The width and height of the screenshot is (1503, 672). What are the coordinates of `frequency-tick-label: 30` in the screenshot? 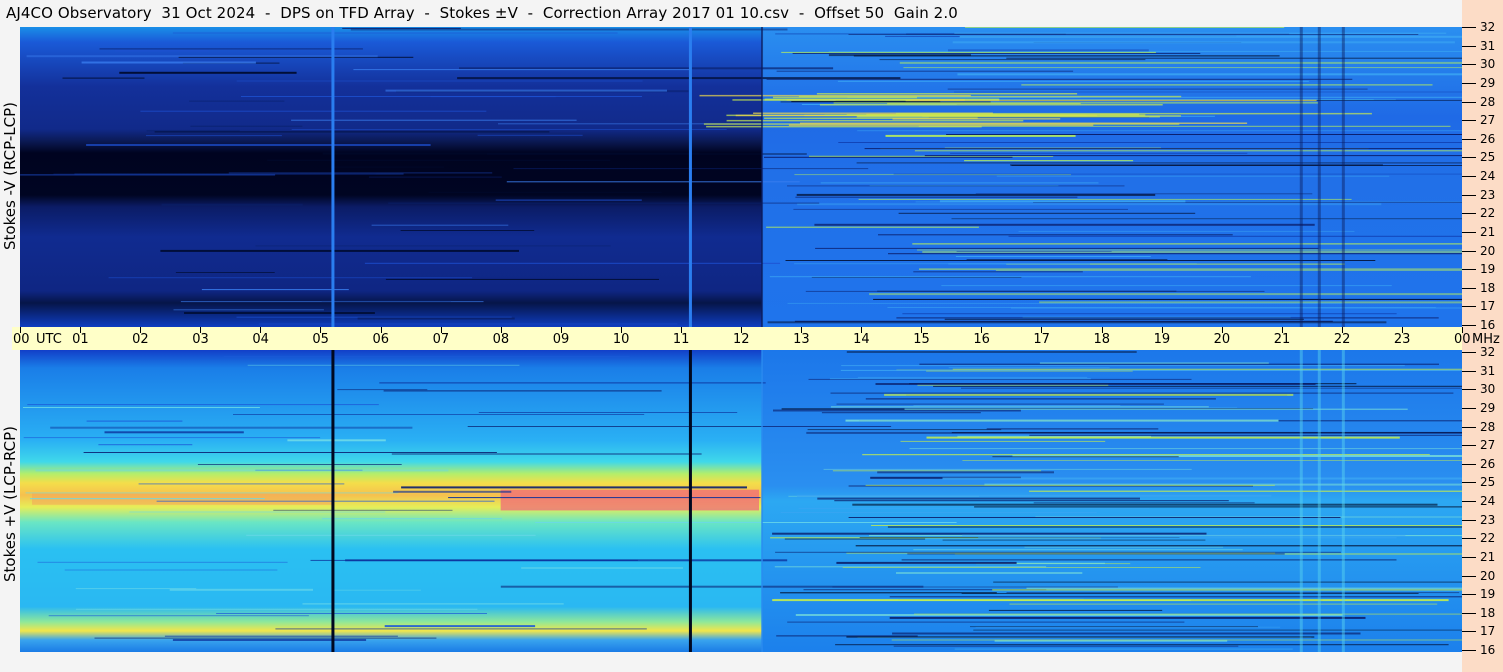 It's located at (1488, 64).